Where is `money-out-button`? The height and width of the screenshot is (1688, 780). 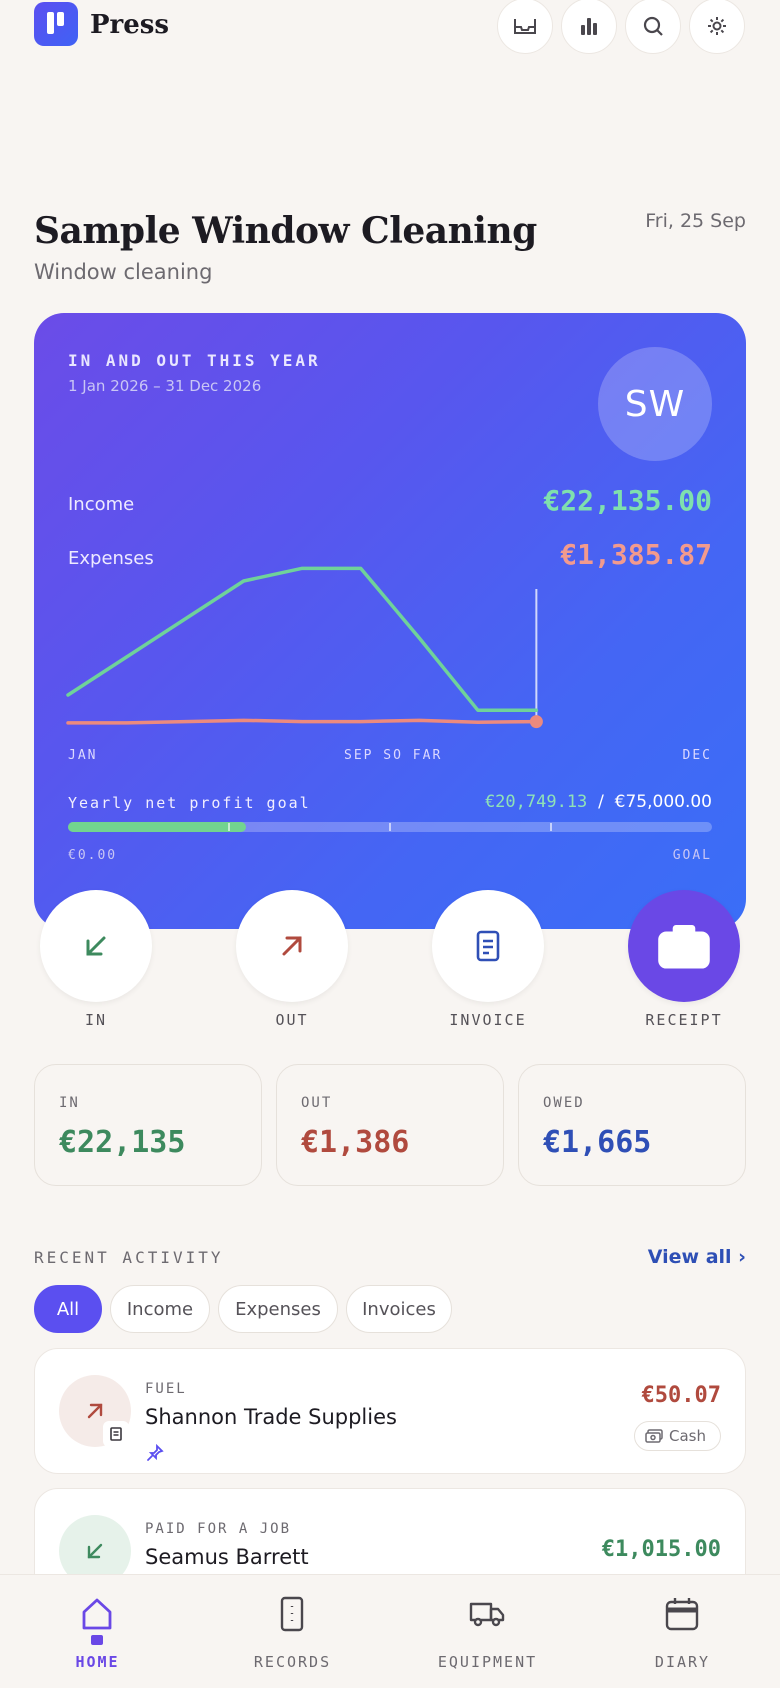
money-out-button is located at coordinates (292, 946).